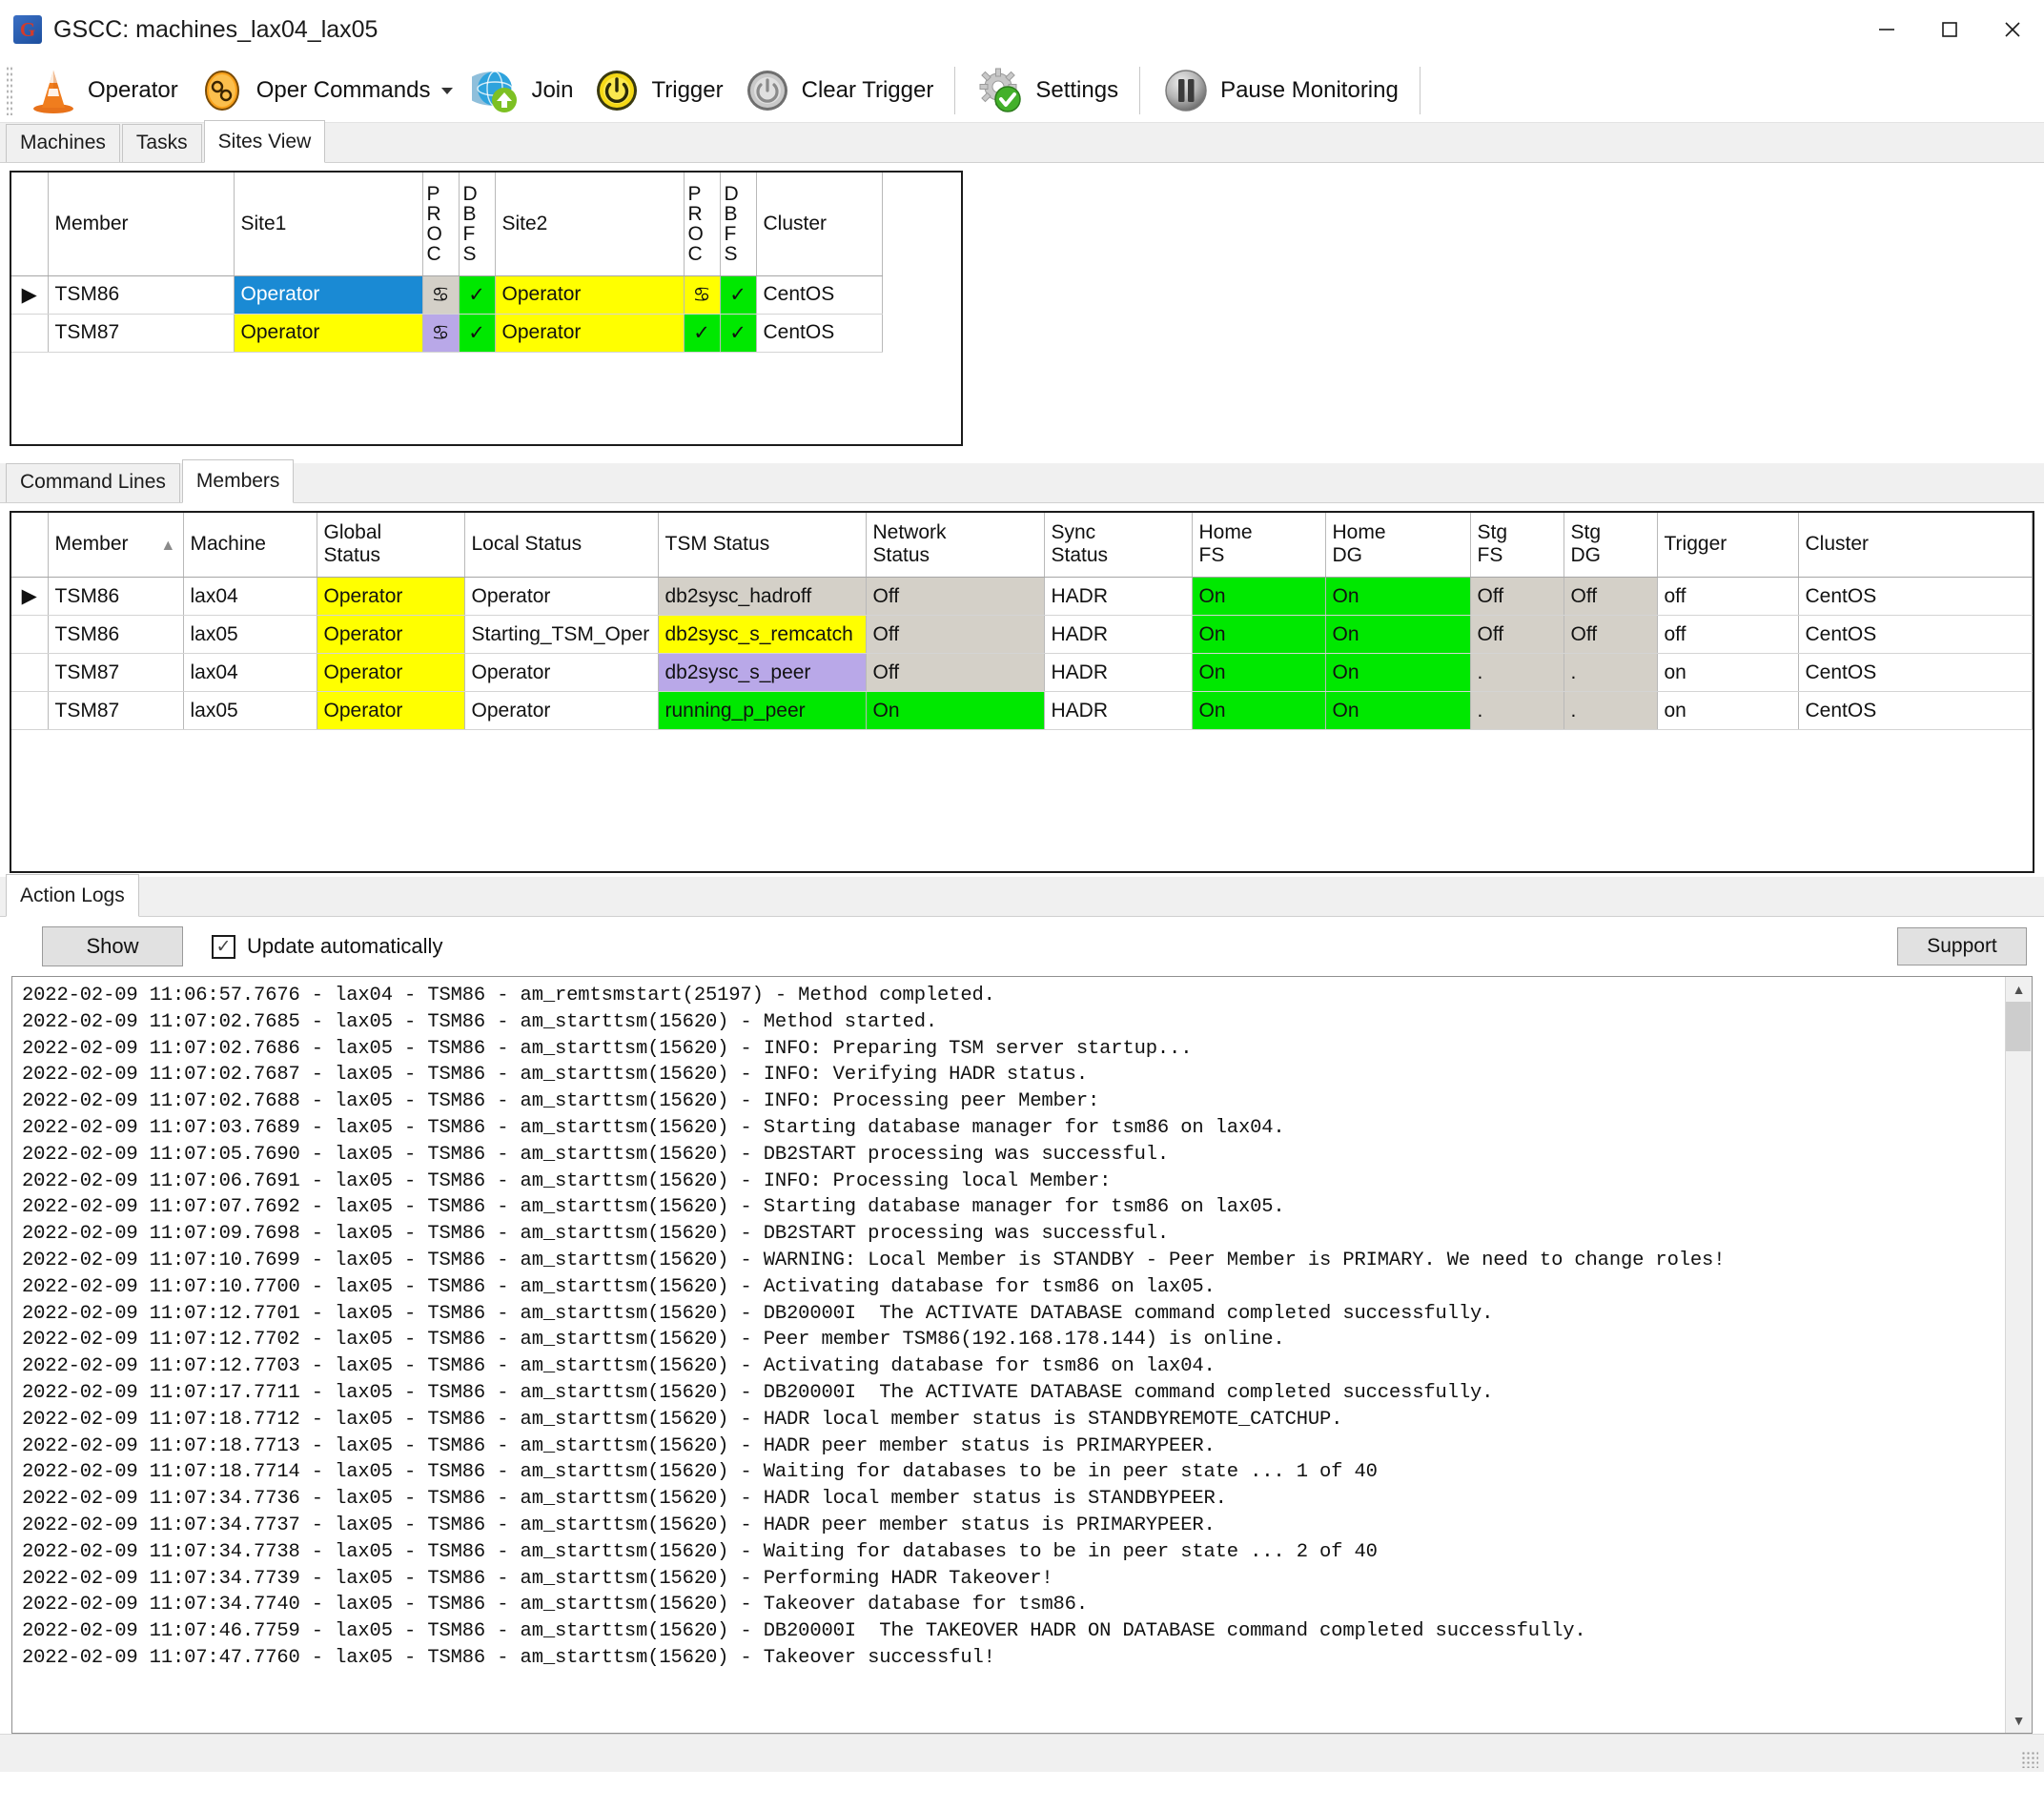 The height and width of the screenshot is (1809, 2044). Describe the element at coordinates (72, 895) in the screenshot. I see `tab-action-logs: Action Logs` at that location.